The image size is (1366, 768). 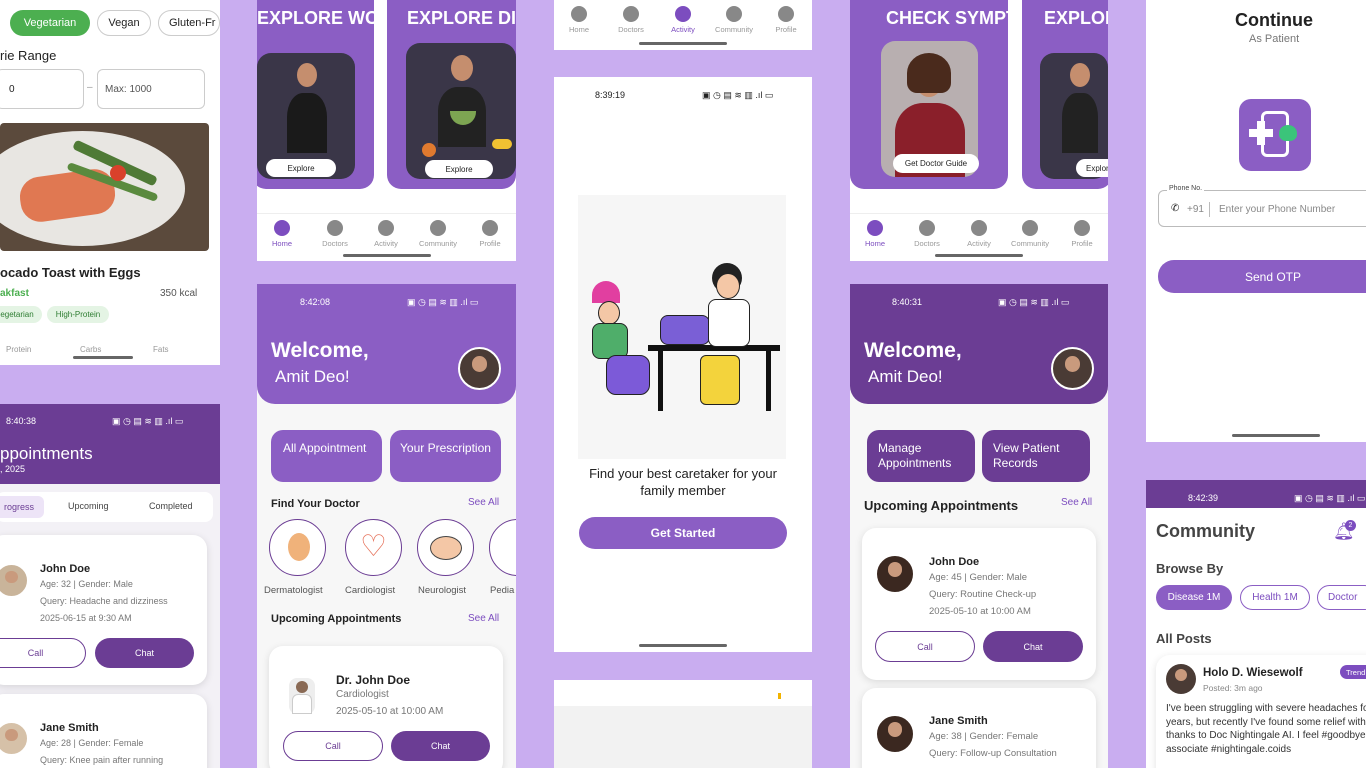 I want to click on patient-meta: Age: 38 | Gender: Female, so click(x=984, y=736).